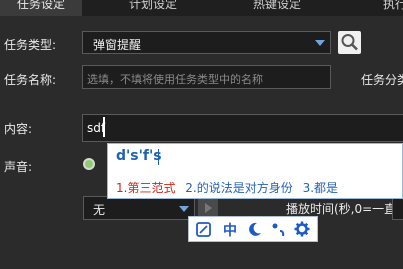 Image resolution: width=403 pixels, height=269 pixels. Describe the element at coordinates (139, 156) in the screenshot. I see `ime-composition: d's'f's` at that location.